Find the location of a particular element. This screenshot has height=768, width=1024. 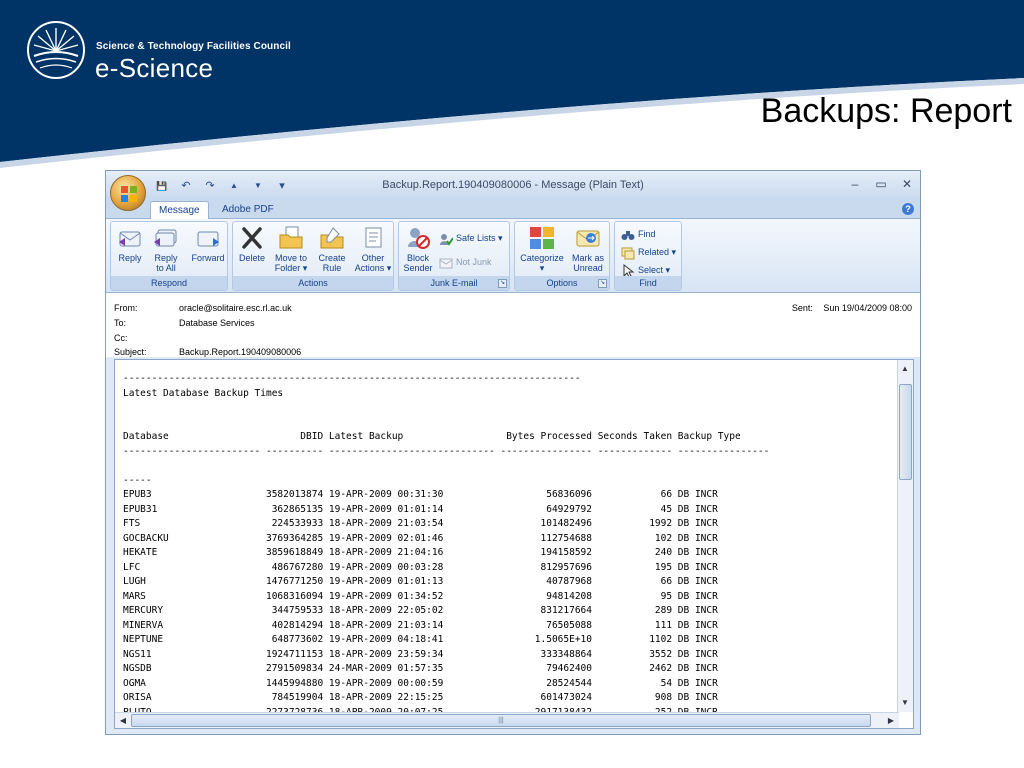

delete-button: Delete is located at coordinates (252, 244).